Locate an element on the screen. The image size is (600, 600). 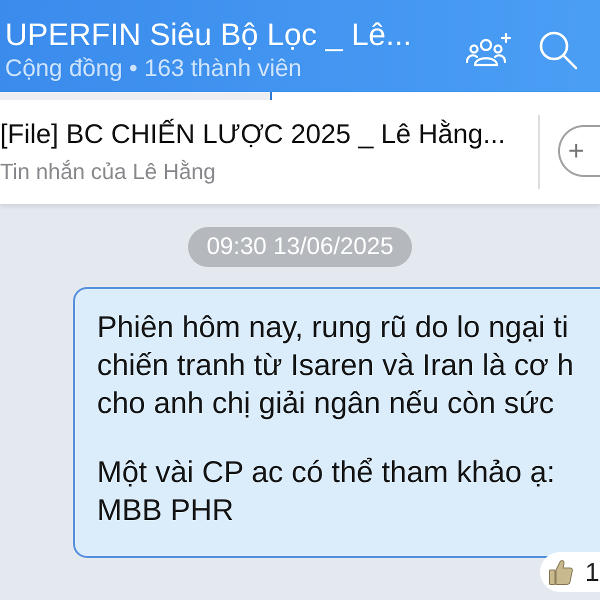
timestamp-pill: 09:30 13/06/2025 is located at coordinates (300, 247).